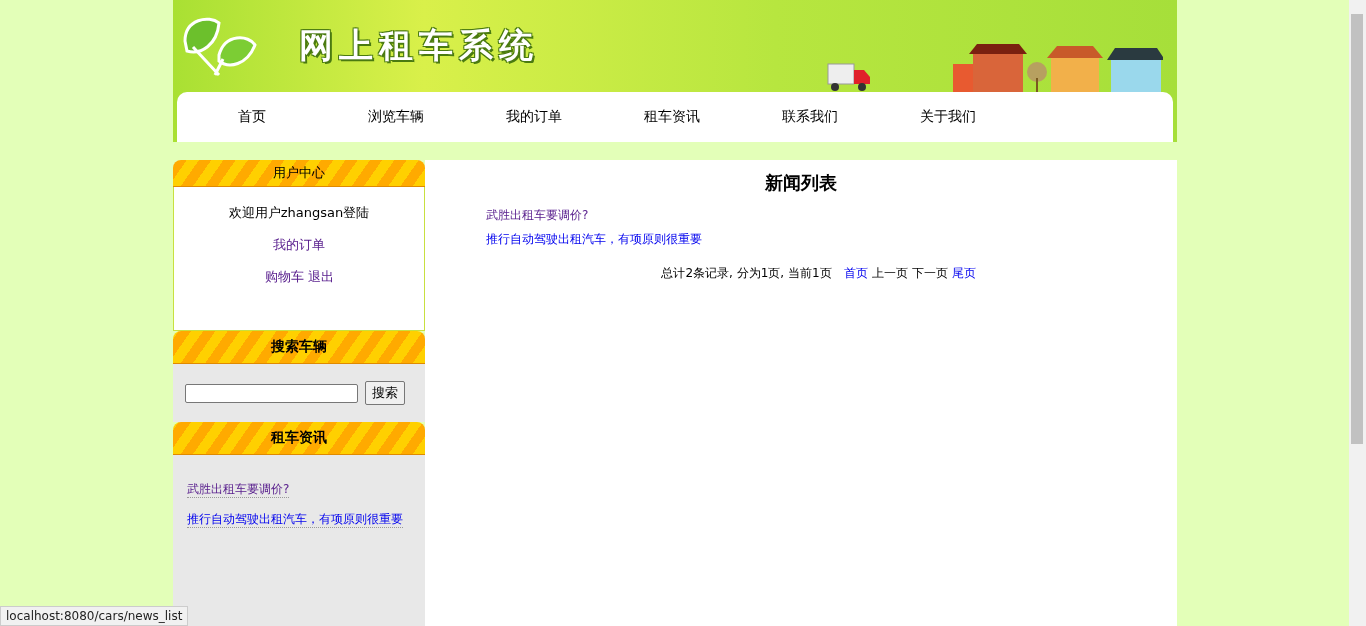 The width and height of the screenshot is (1366, 626). I want to click on pagination-text: 总计2条记录, 分为1页, 当前1页, so click(746, 273).